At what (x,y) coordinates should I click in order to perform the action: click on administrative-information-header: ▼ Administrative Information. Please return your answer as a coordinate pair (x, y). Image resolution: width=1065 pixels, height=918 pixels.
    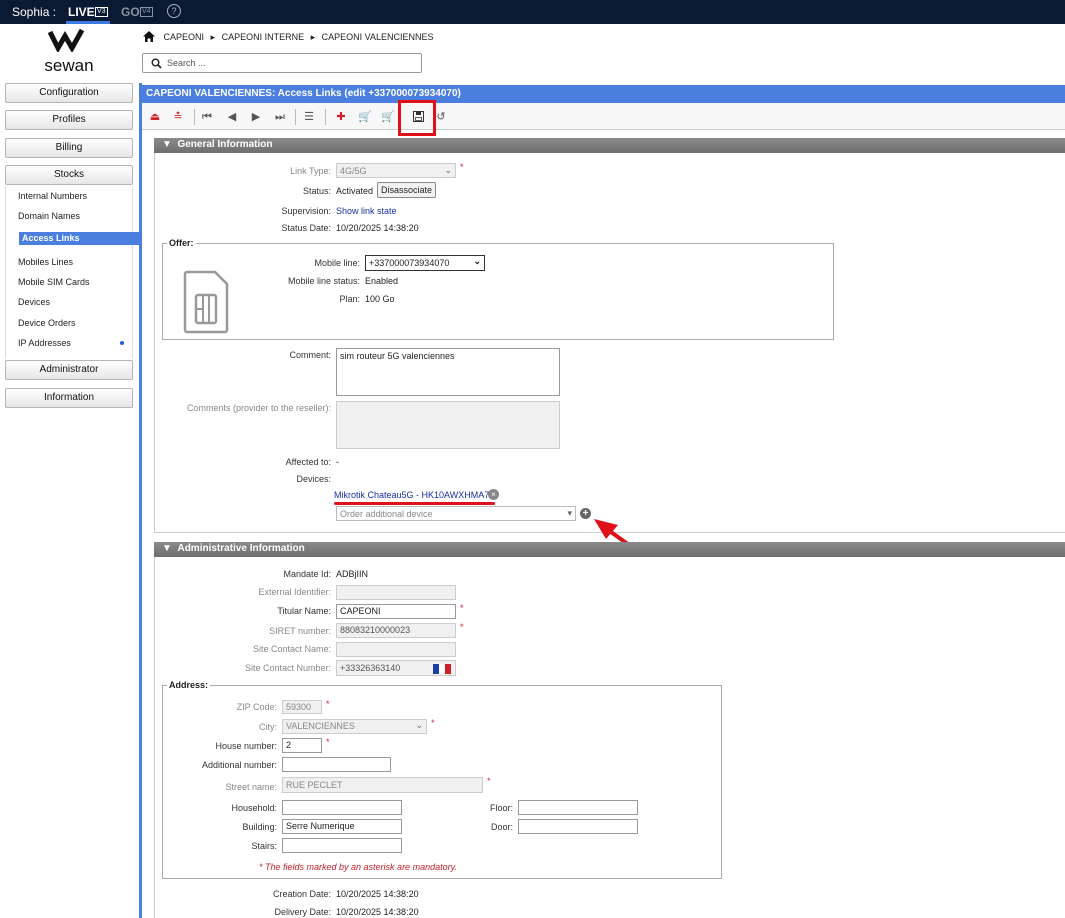
    Looking at the image, I should click on (609, 549).